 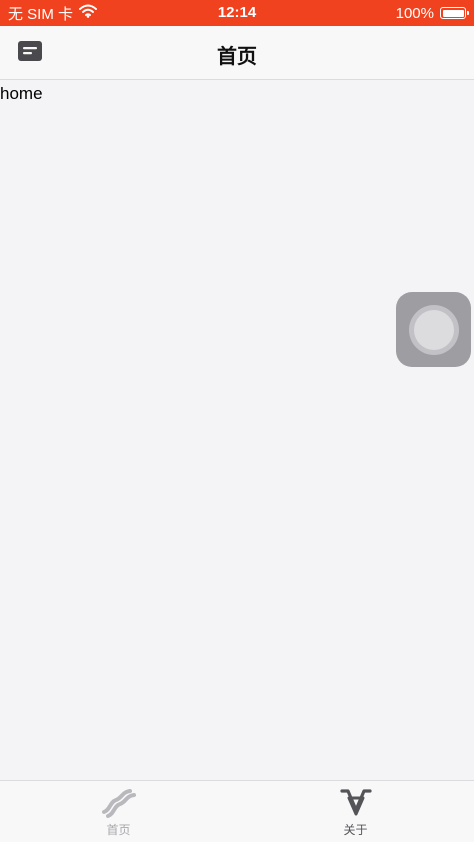 I want to click on home-text: home, so click(x=21, y=93).